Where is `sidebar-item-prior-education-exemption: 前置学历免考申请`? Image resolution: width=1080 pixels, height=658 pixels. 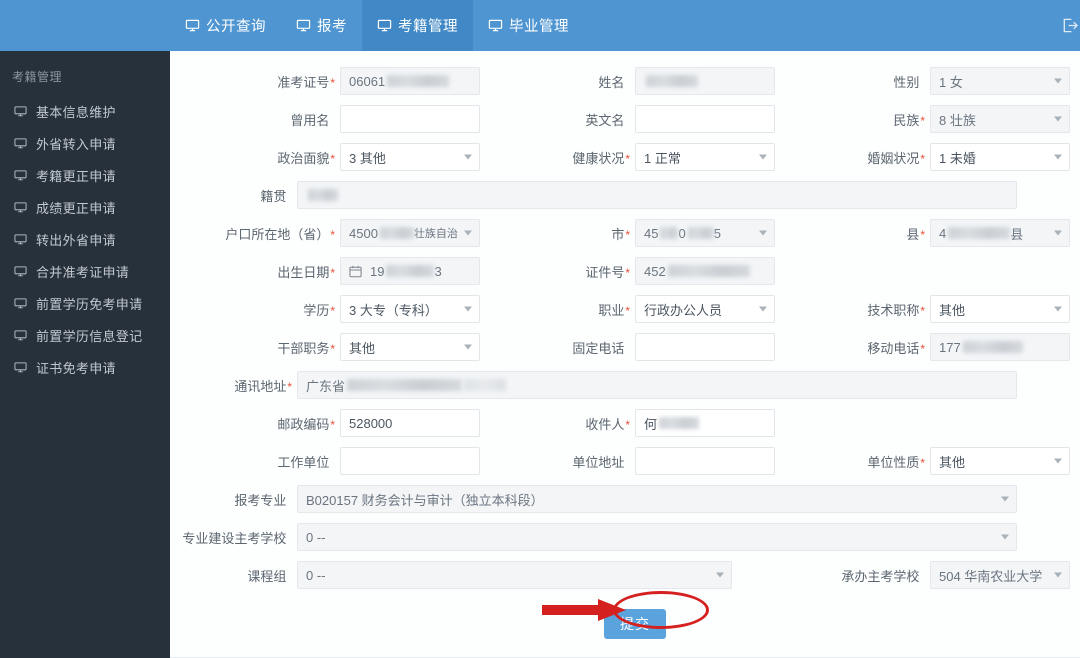
sidebar-item-prior-education-exemption: 前置学历免考申请 is located at coordinates (85, 303).